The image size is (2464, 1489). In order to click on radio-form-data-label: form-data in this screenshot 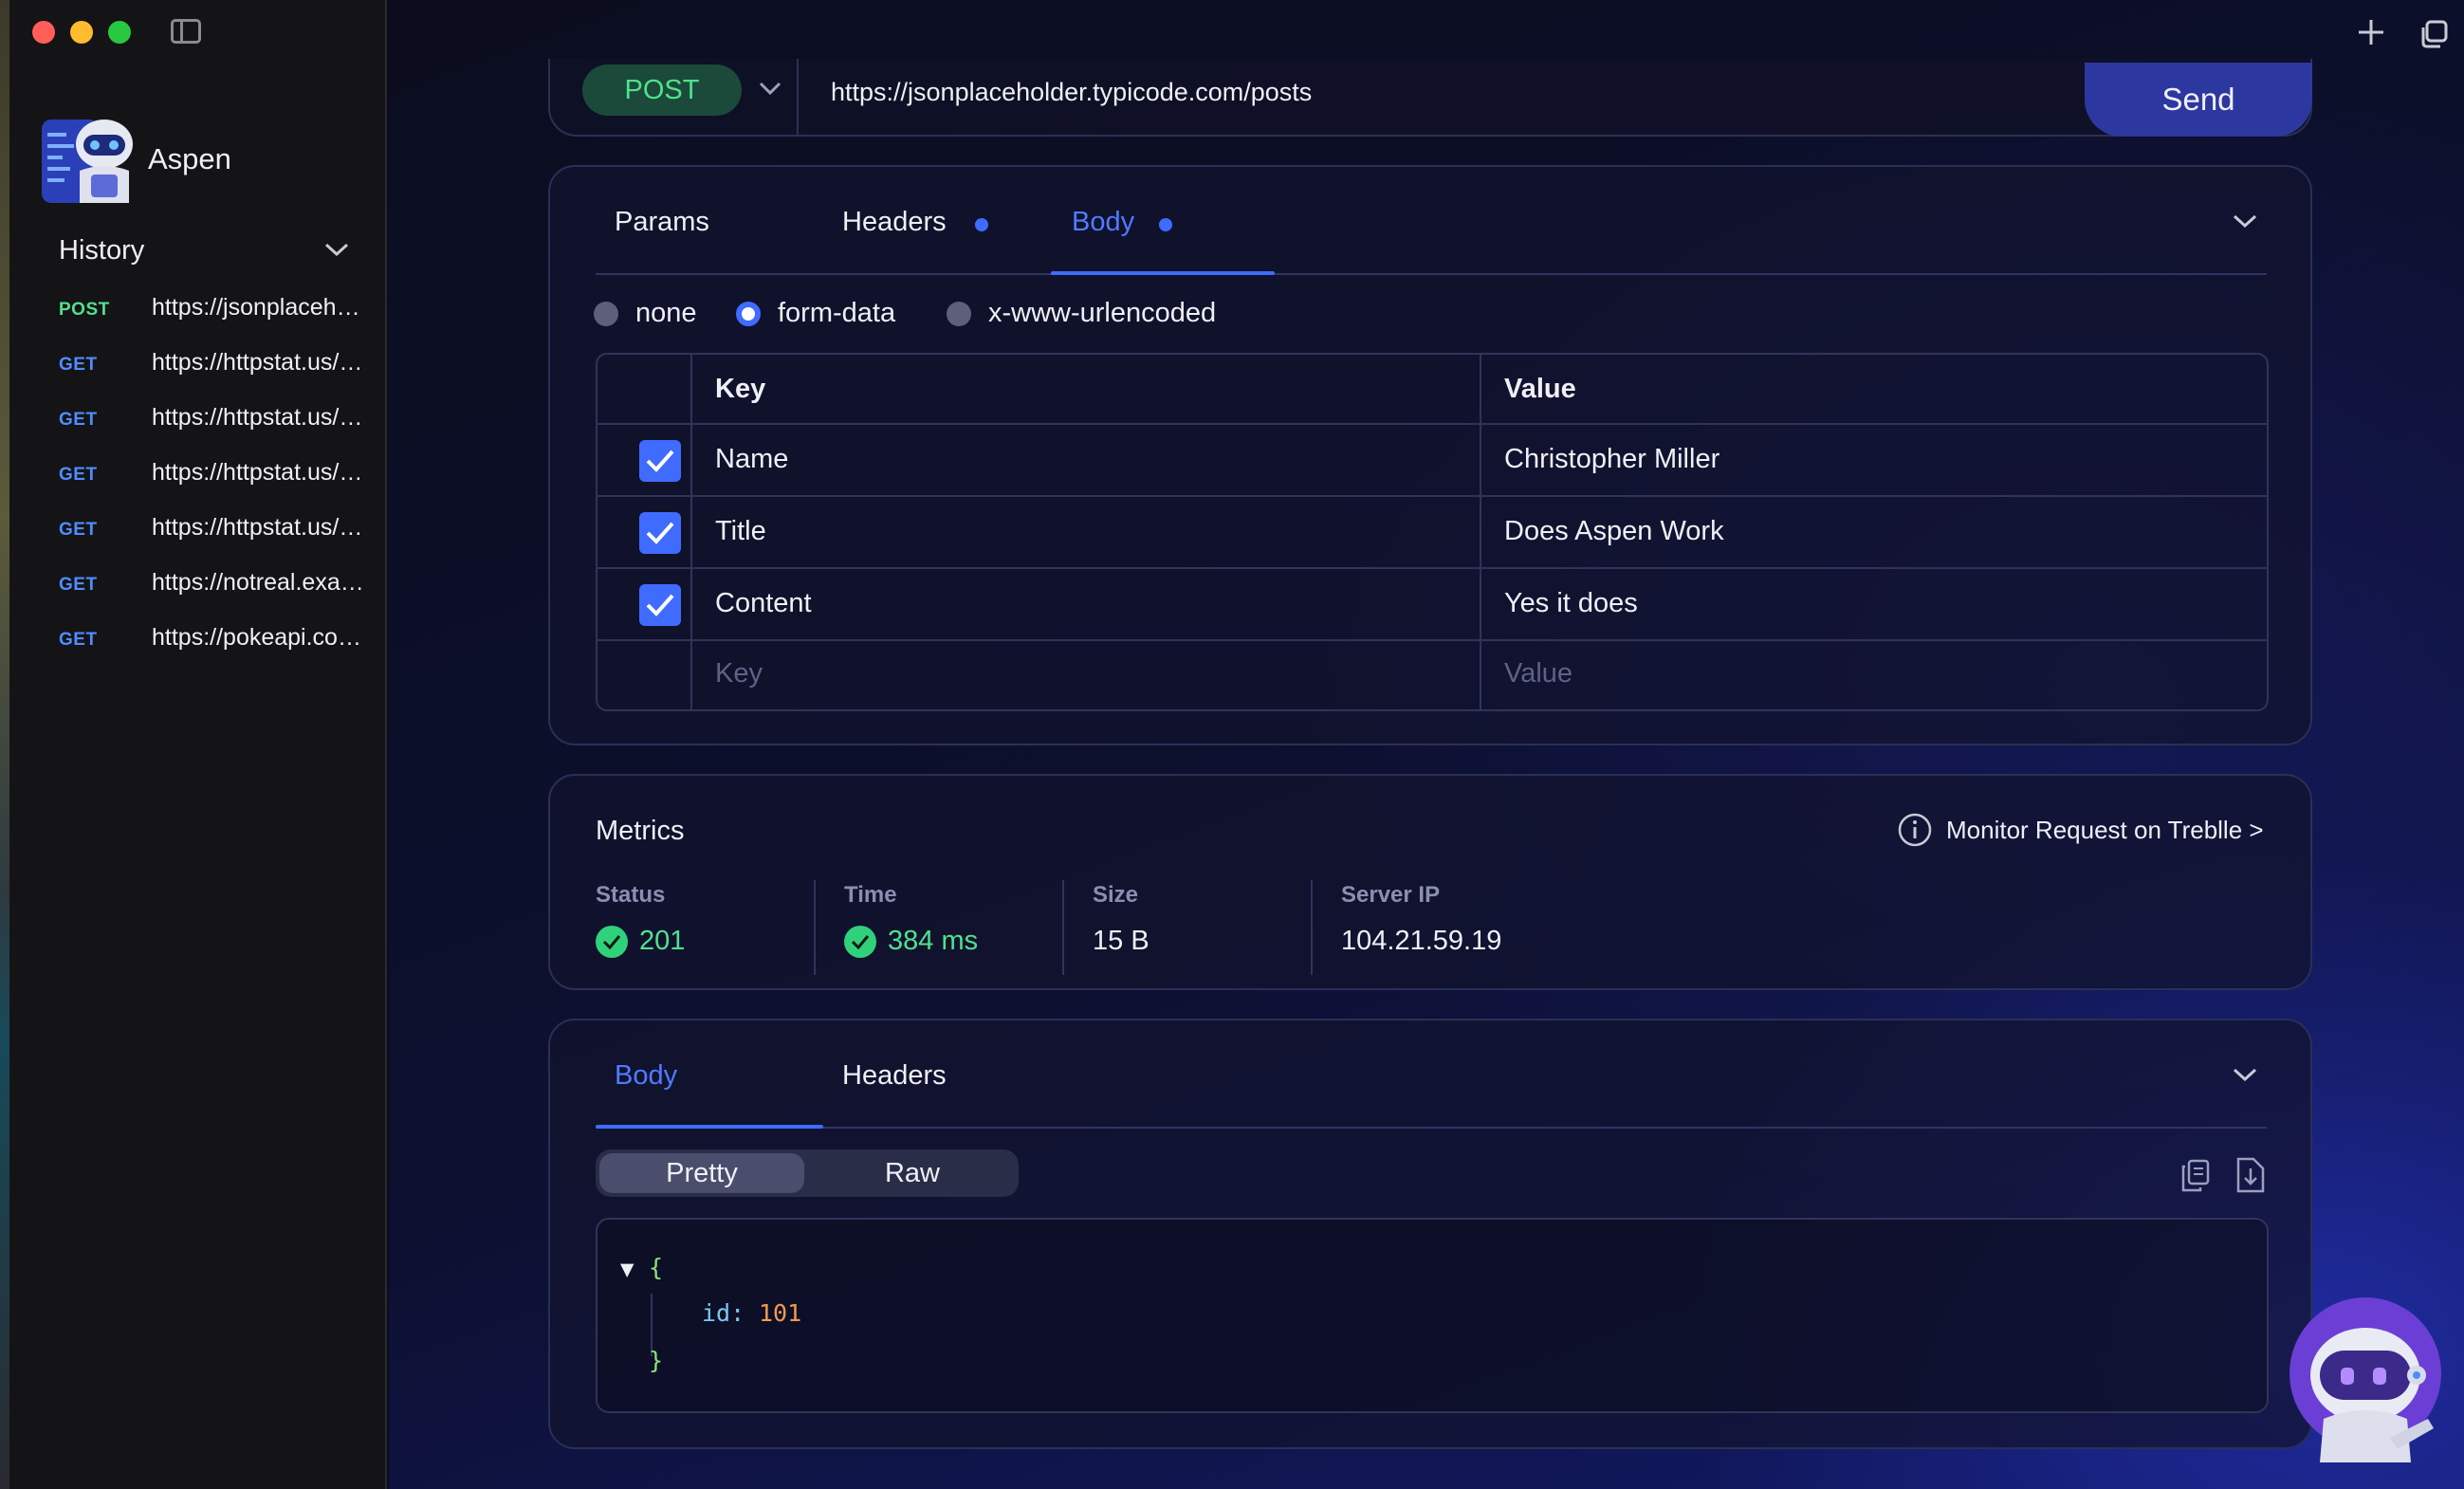, I will do `click(837, 313)`.